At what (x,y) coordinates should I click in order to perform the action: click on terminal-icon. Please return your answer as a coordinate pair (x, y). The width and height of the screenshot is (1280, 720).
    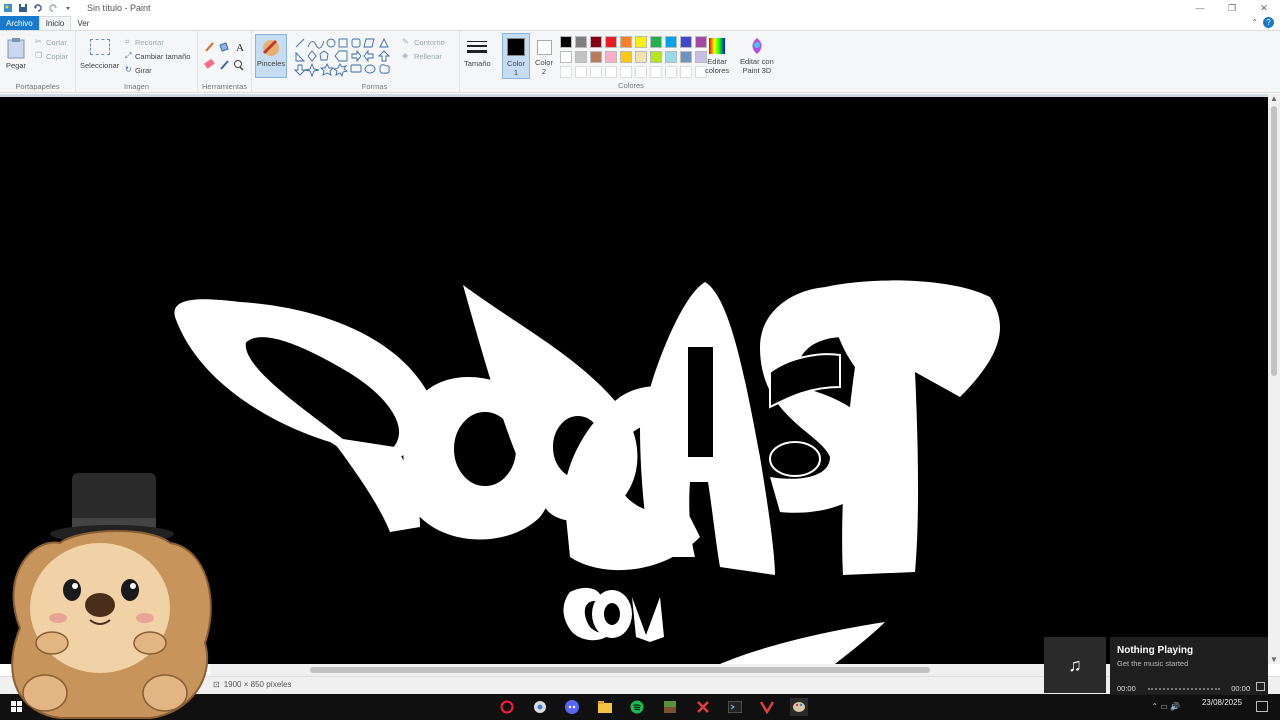
    Looking at the image, I should click on (735, 707).